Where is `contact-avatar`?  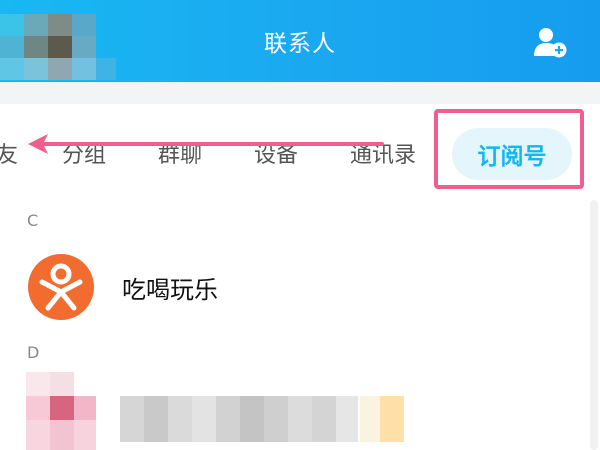 contact-avatar is located at coordinates (61, 287).